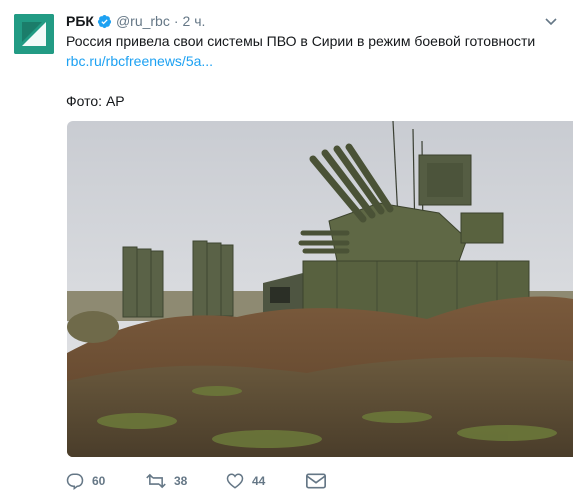 The height and width of the screenshot is (499, 573). Describe the element at coordinates (99, 481) in the screenshot. I see `reply-count: 60` at that location.